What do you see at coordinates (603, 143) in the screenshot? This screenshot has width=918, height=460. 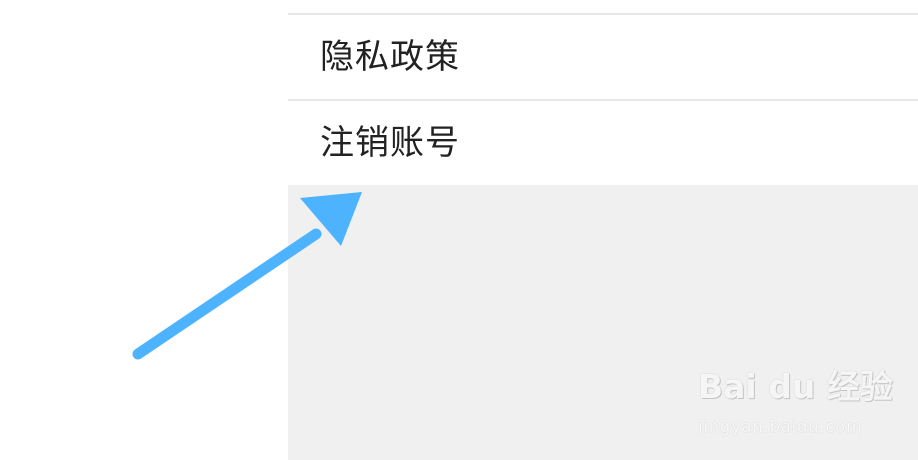 I see `settings-item-cancel-account: 注销账号` at bounding box center [603, 143].